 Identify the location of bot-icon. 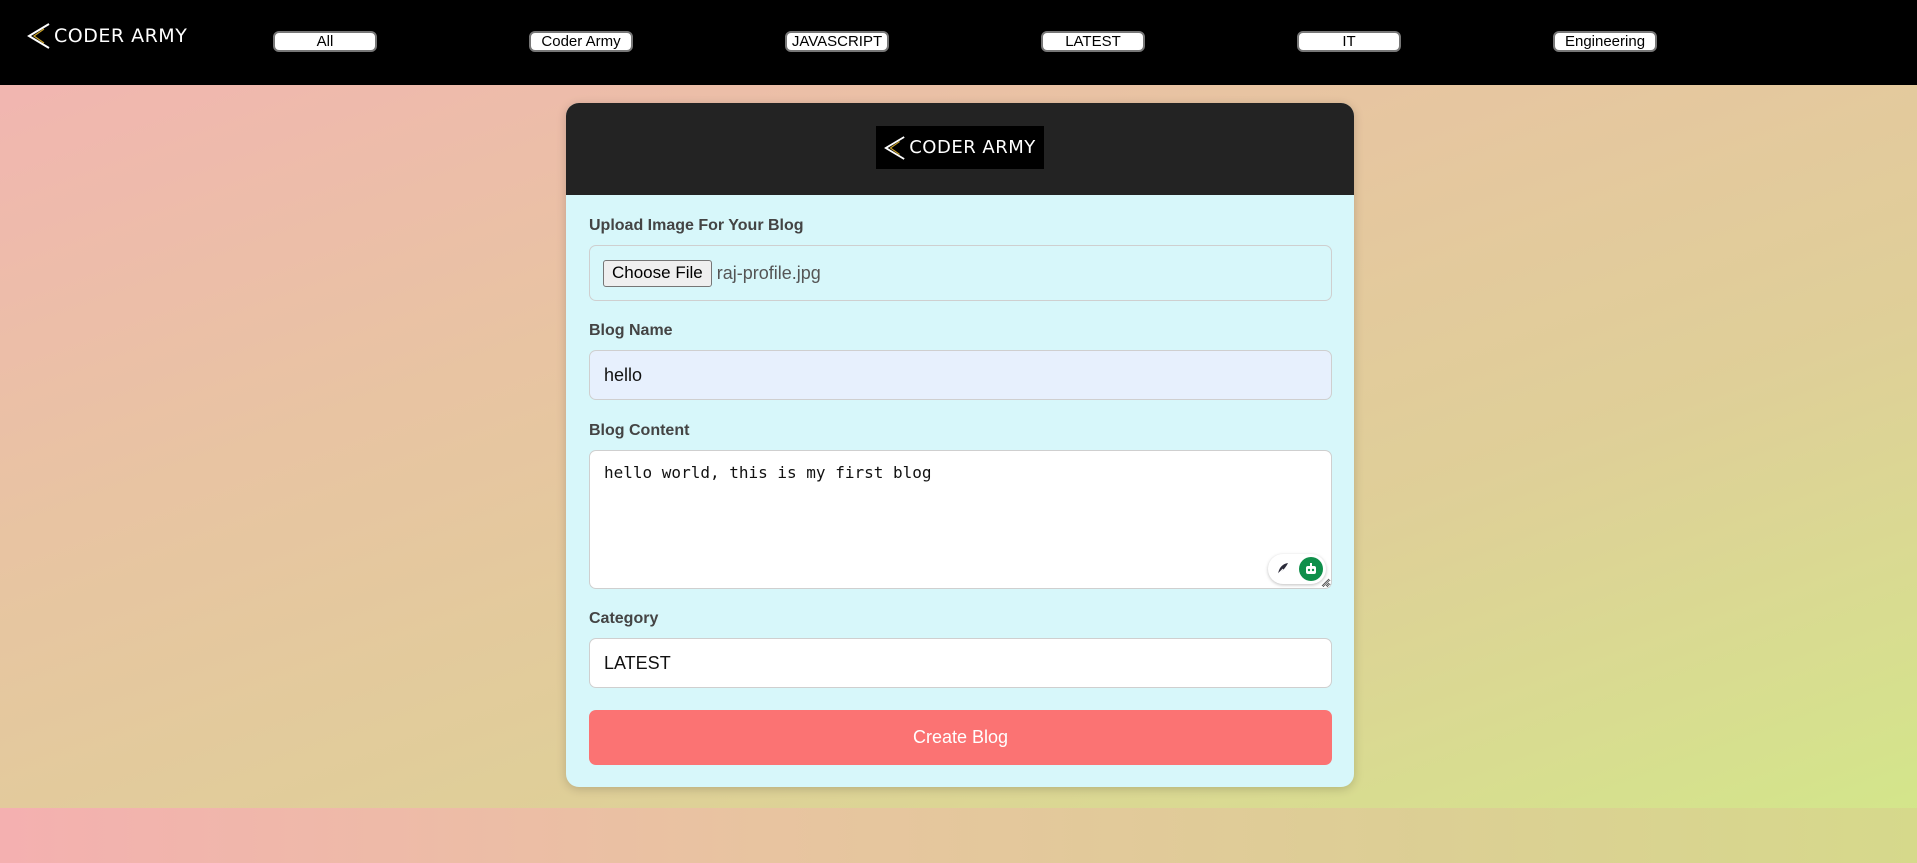
(1311, 569).